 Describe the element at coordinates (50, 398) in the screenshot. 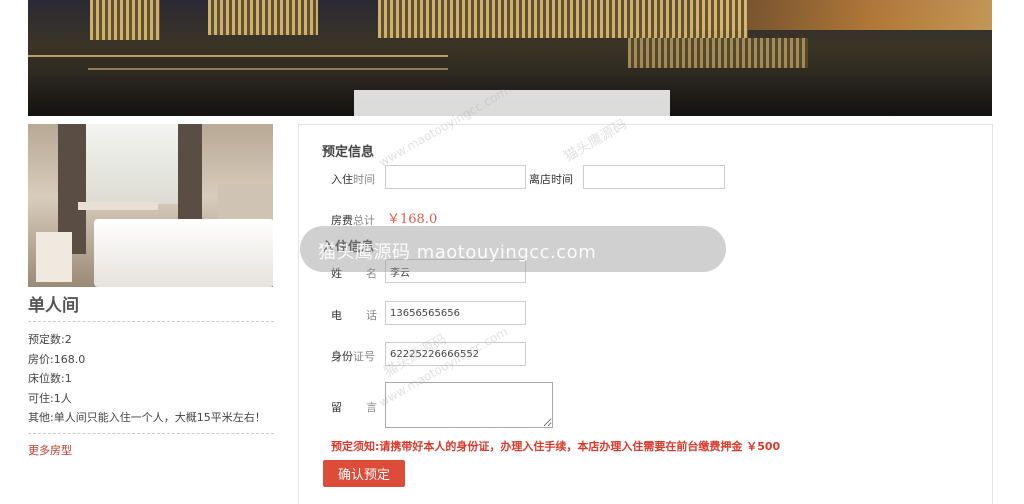

I see `room-capacity: 可住:1人` at that location.